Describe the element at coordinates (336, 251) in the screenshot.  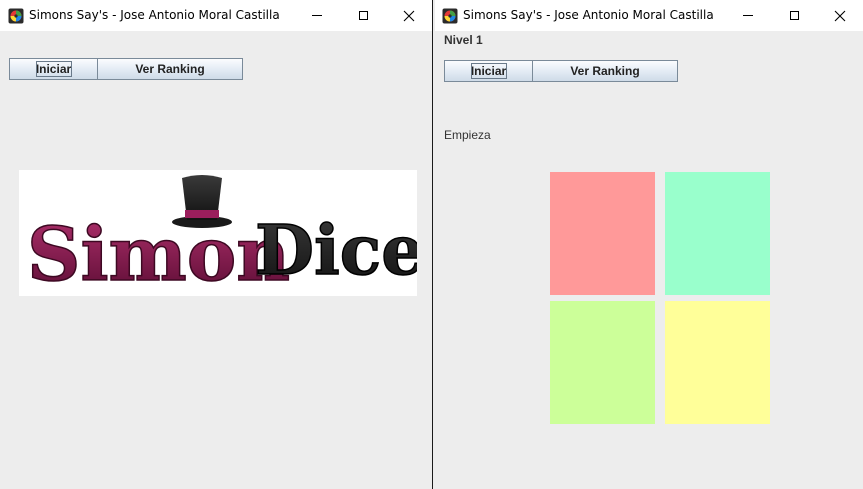
I see `logo-word-dice: Dice` at that location.